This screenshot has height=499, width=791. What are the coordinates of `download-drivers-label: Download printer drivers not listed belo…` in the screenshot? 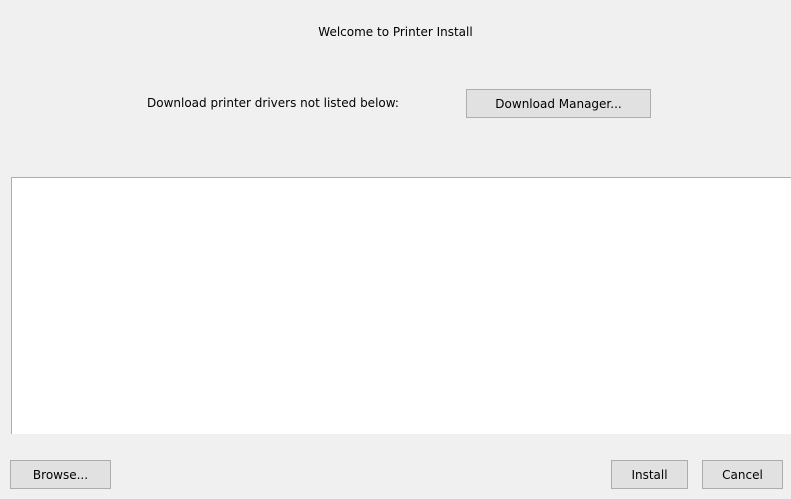 It's located at (273, 103).